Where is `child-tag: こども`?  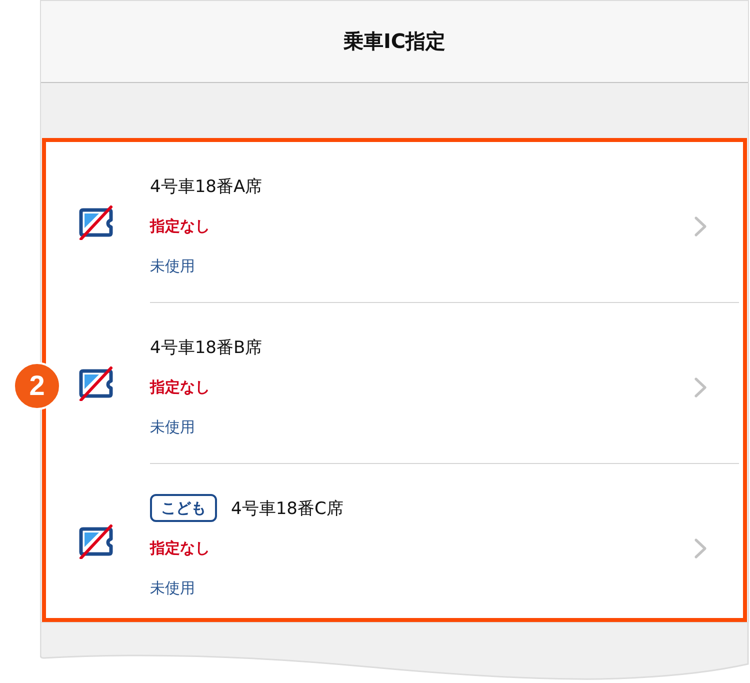
child-tag: こども is located at coordinates (183, 508).